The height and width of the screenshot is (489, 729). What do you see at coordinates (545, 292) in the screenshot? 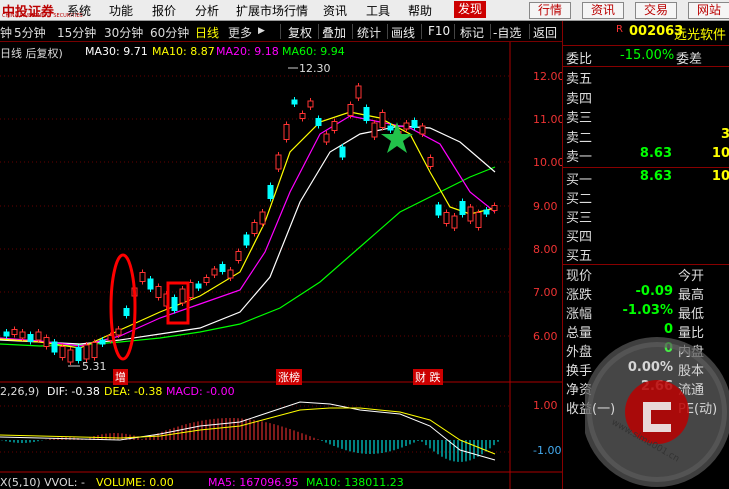
I see `price-tick: 7.00` at bounding box center [545, 292].